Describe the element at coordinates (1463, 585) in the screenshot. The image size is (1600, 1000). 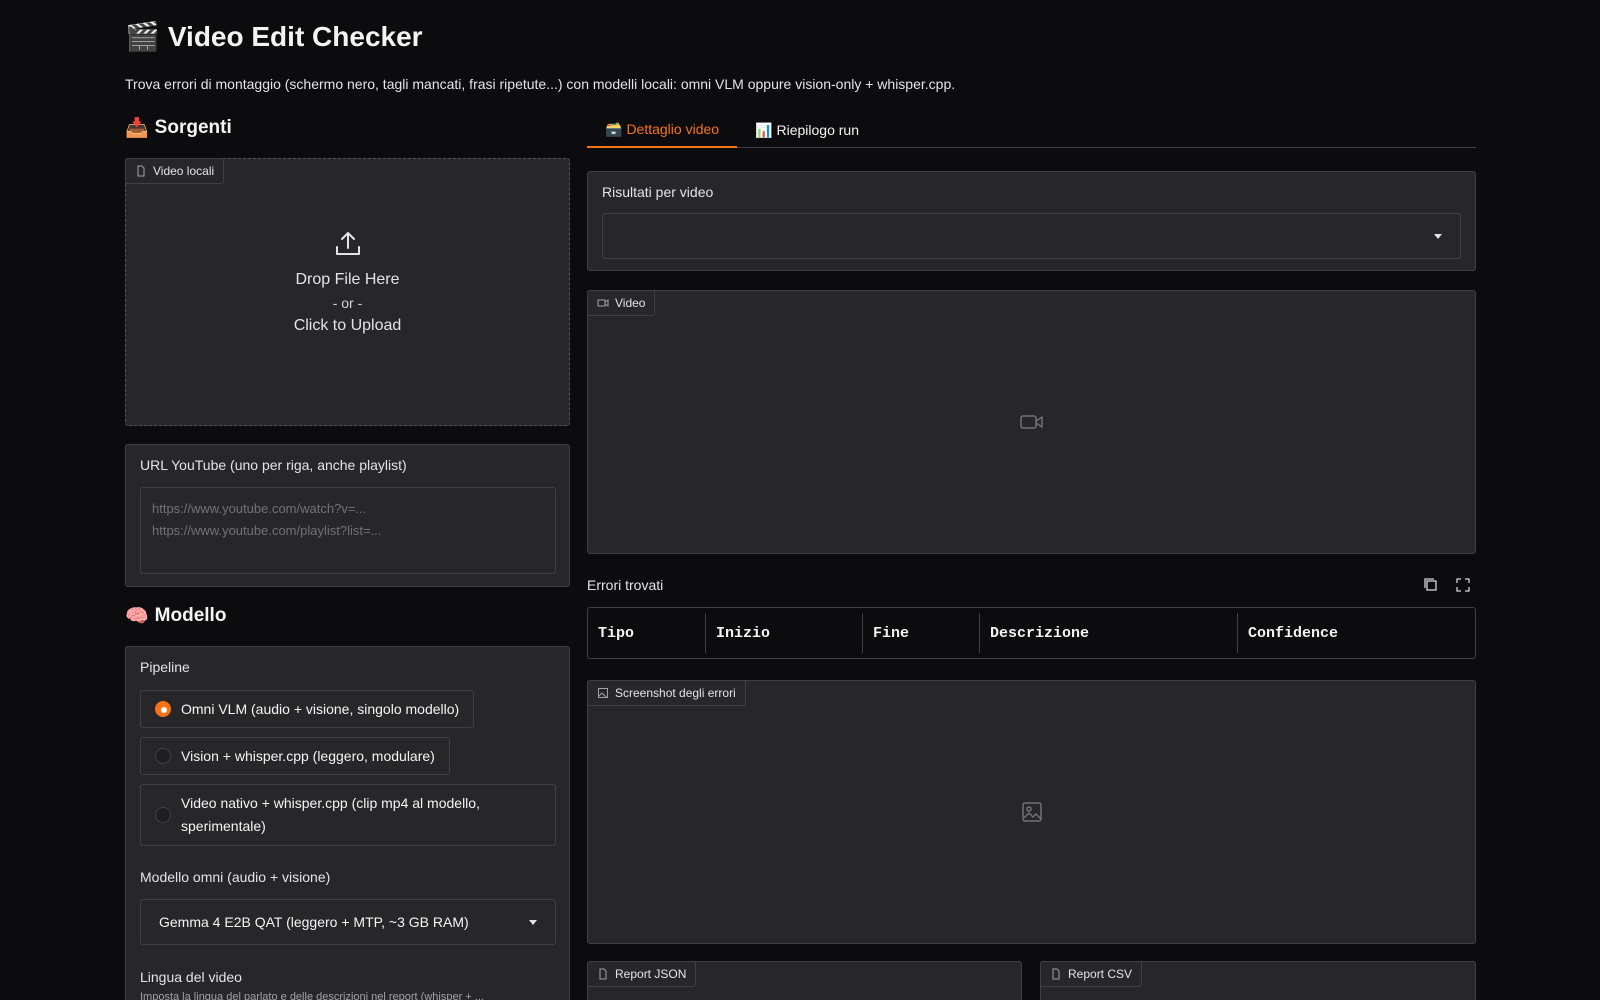
I see `fullscreen-icon` at that location.